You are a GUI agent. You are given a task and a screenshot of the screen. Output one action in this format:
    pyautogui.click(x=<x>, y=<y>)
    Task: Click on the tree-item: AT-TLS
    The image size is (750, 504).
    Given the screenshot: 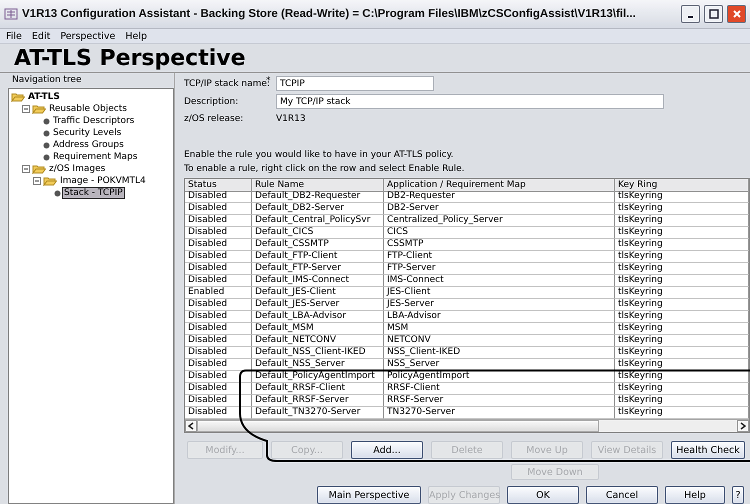 What is the action you would take?
    pyautogui.click(x=44, y=97)
    